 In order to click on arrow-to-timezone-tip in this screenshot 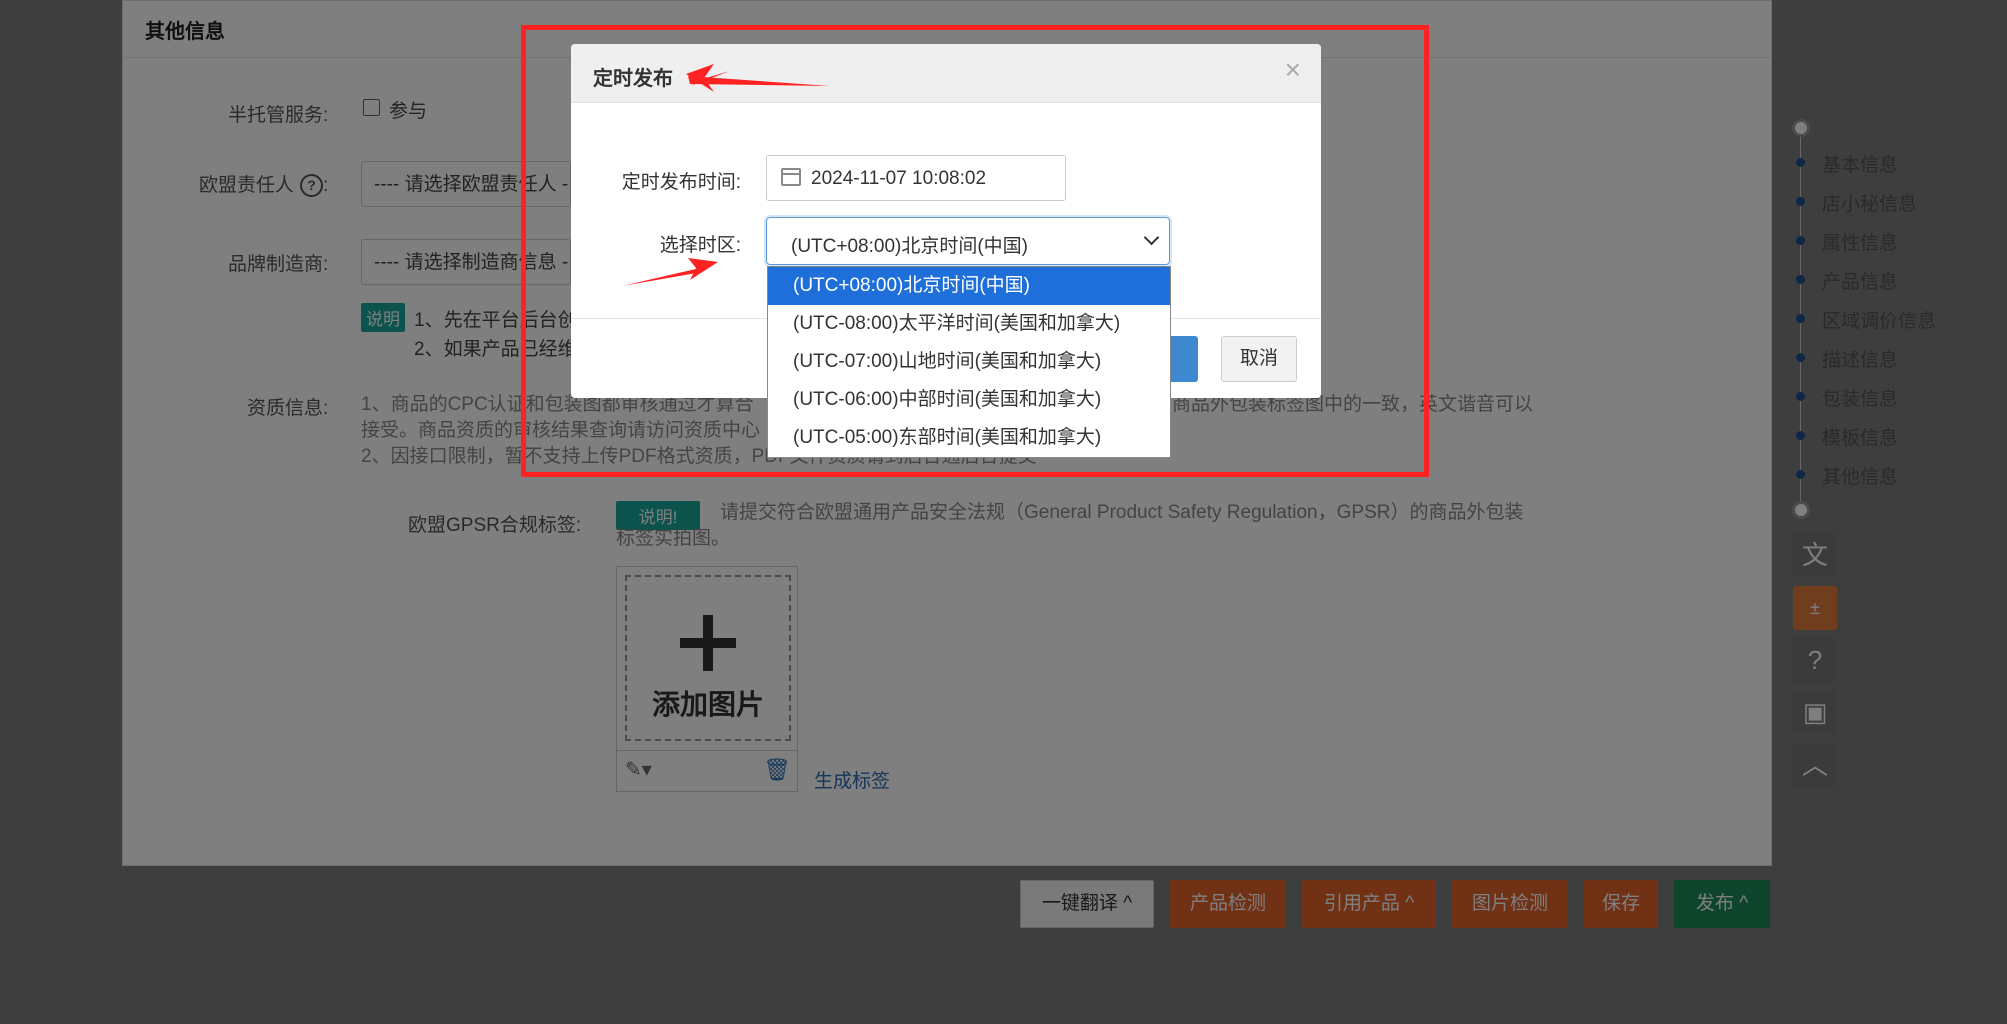, I will do `click(703, 269)`.